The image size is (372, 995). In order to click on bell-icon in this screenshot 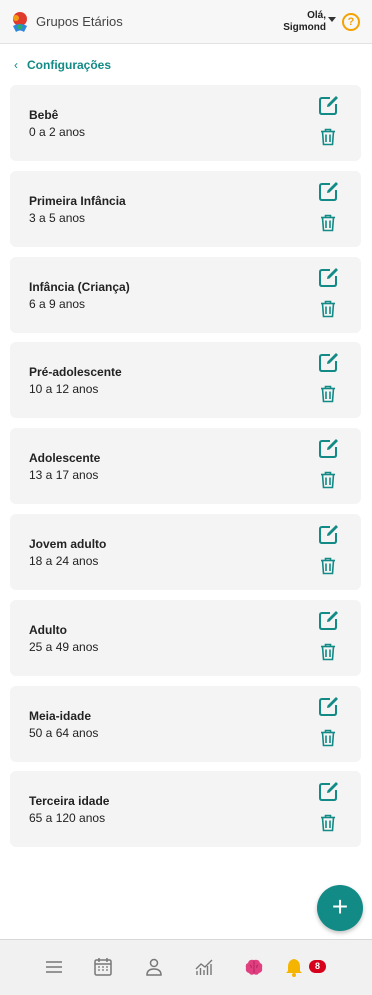, I will do `click(294, 967)`.